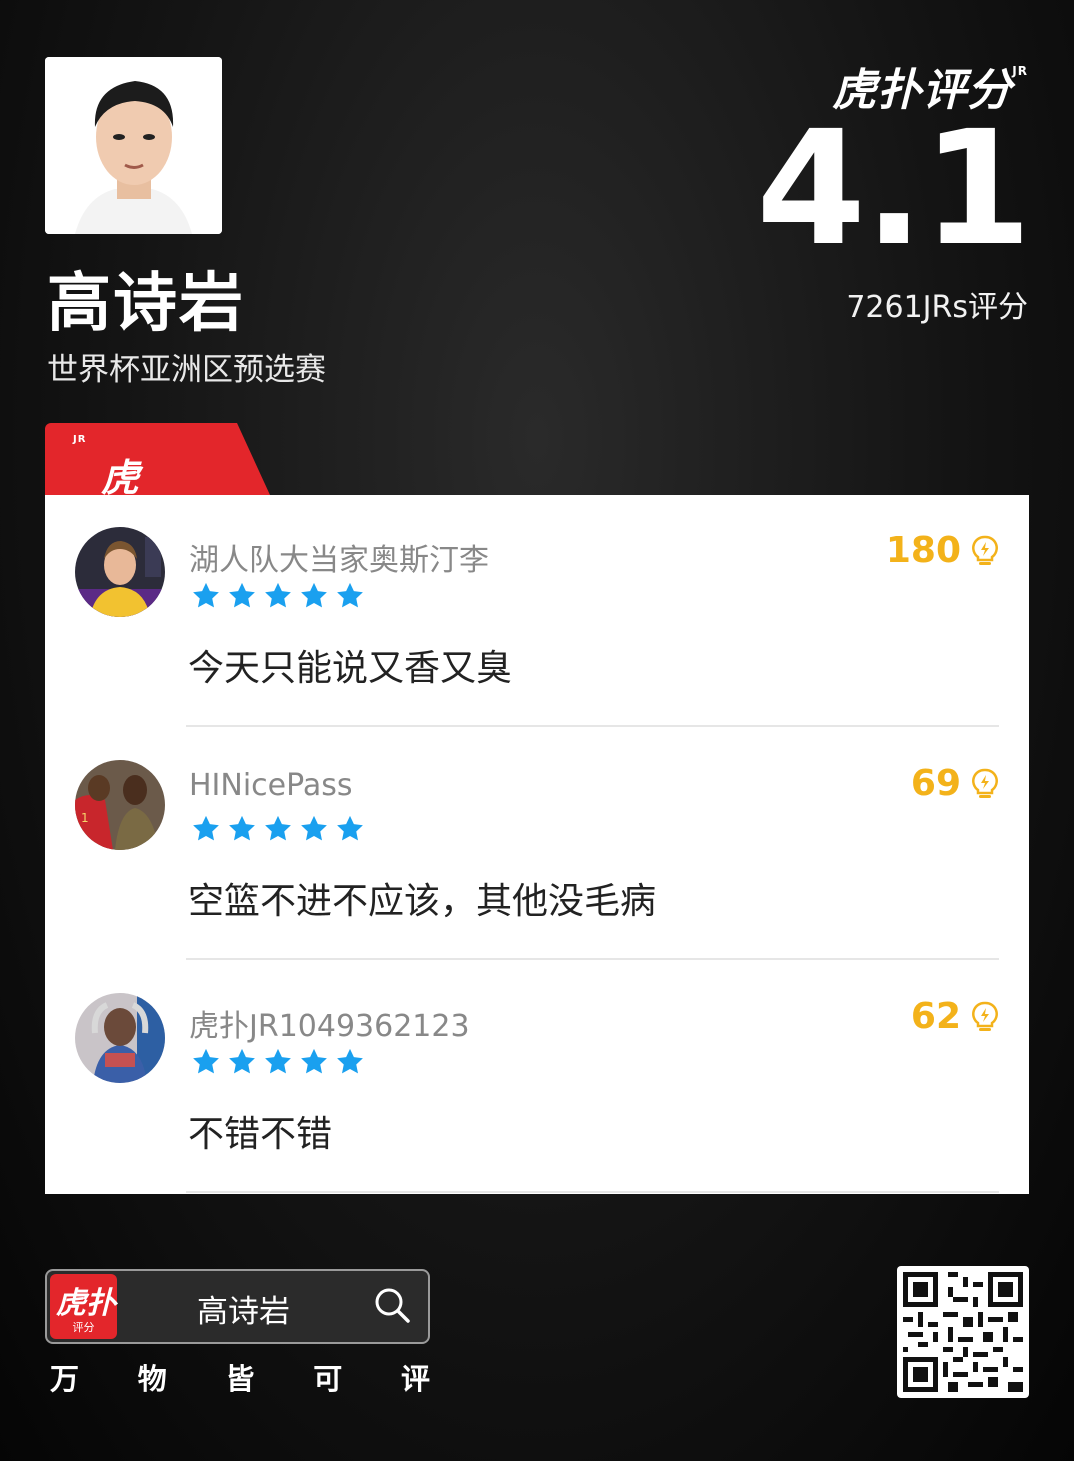  I want to click on user-avatar: 1, so click(120, 805).